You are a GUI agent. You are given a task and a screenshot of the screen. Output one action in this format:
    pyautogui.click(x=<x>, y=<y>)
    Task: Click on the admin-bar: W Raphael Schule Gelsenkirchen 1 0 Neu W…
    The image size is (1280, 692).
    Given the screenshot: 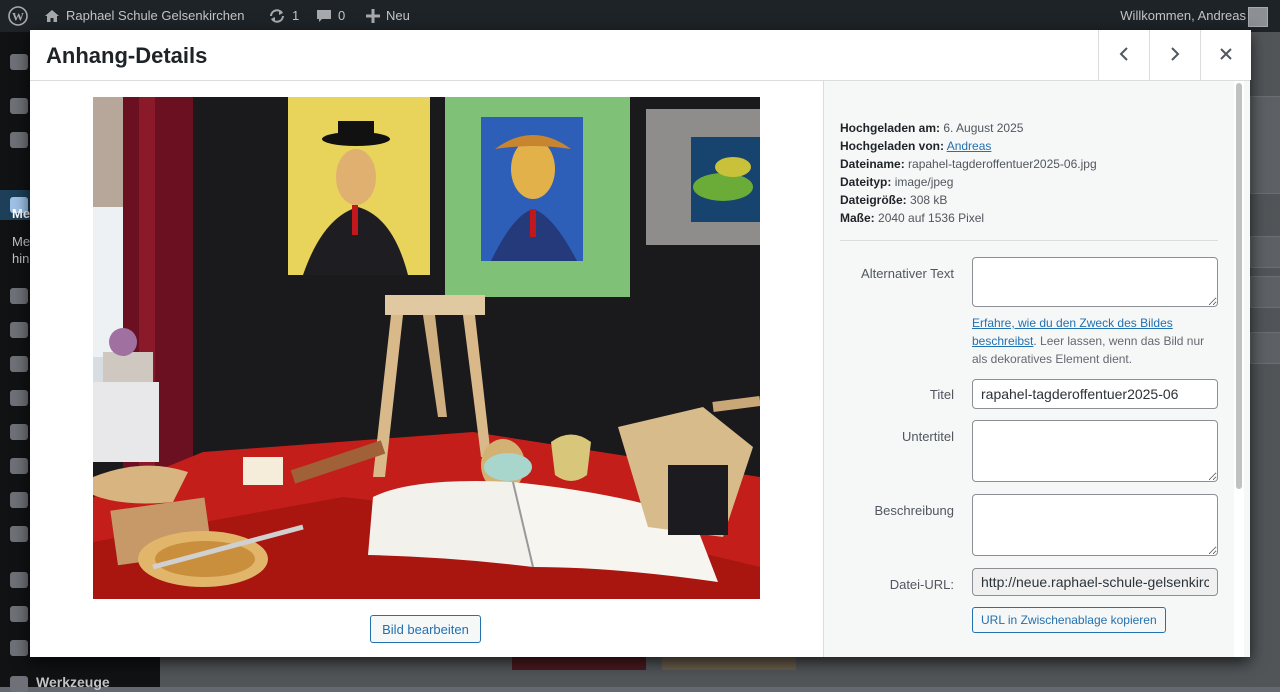 What is the action you would take?
    pyautogui.click(x=640, y=16)
    